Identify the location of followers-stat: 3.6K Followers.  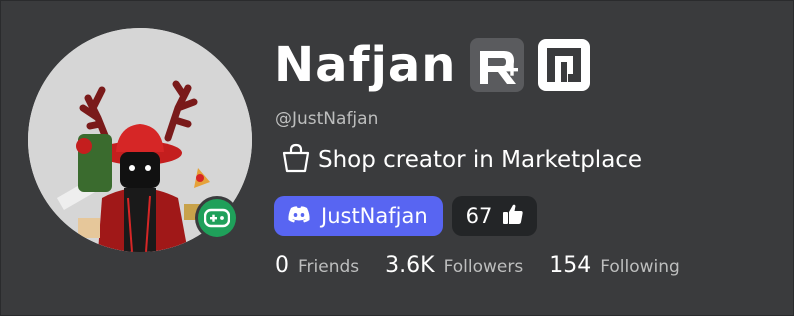
(454, 265).